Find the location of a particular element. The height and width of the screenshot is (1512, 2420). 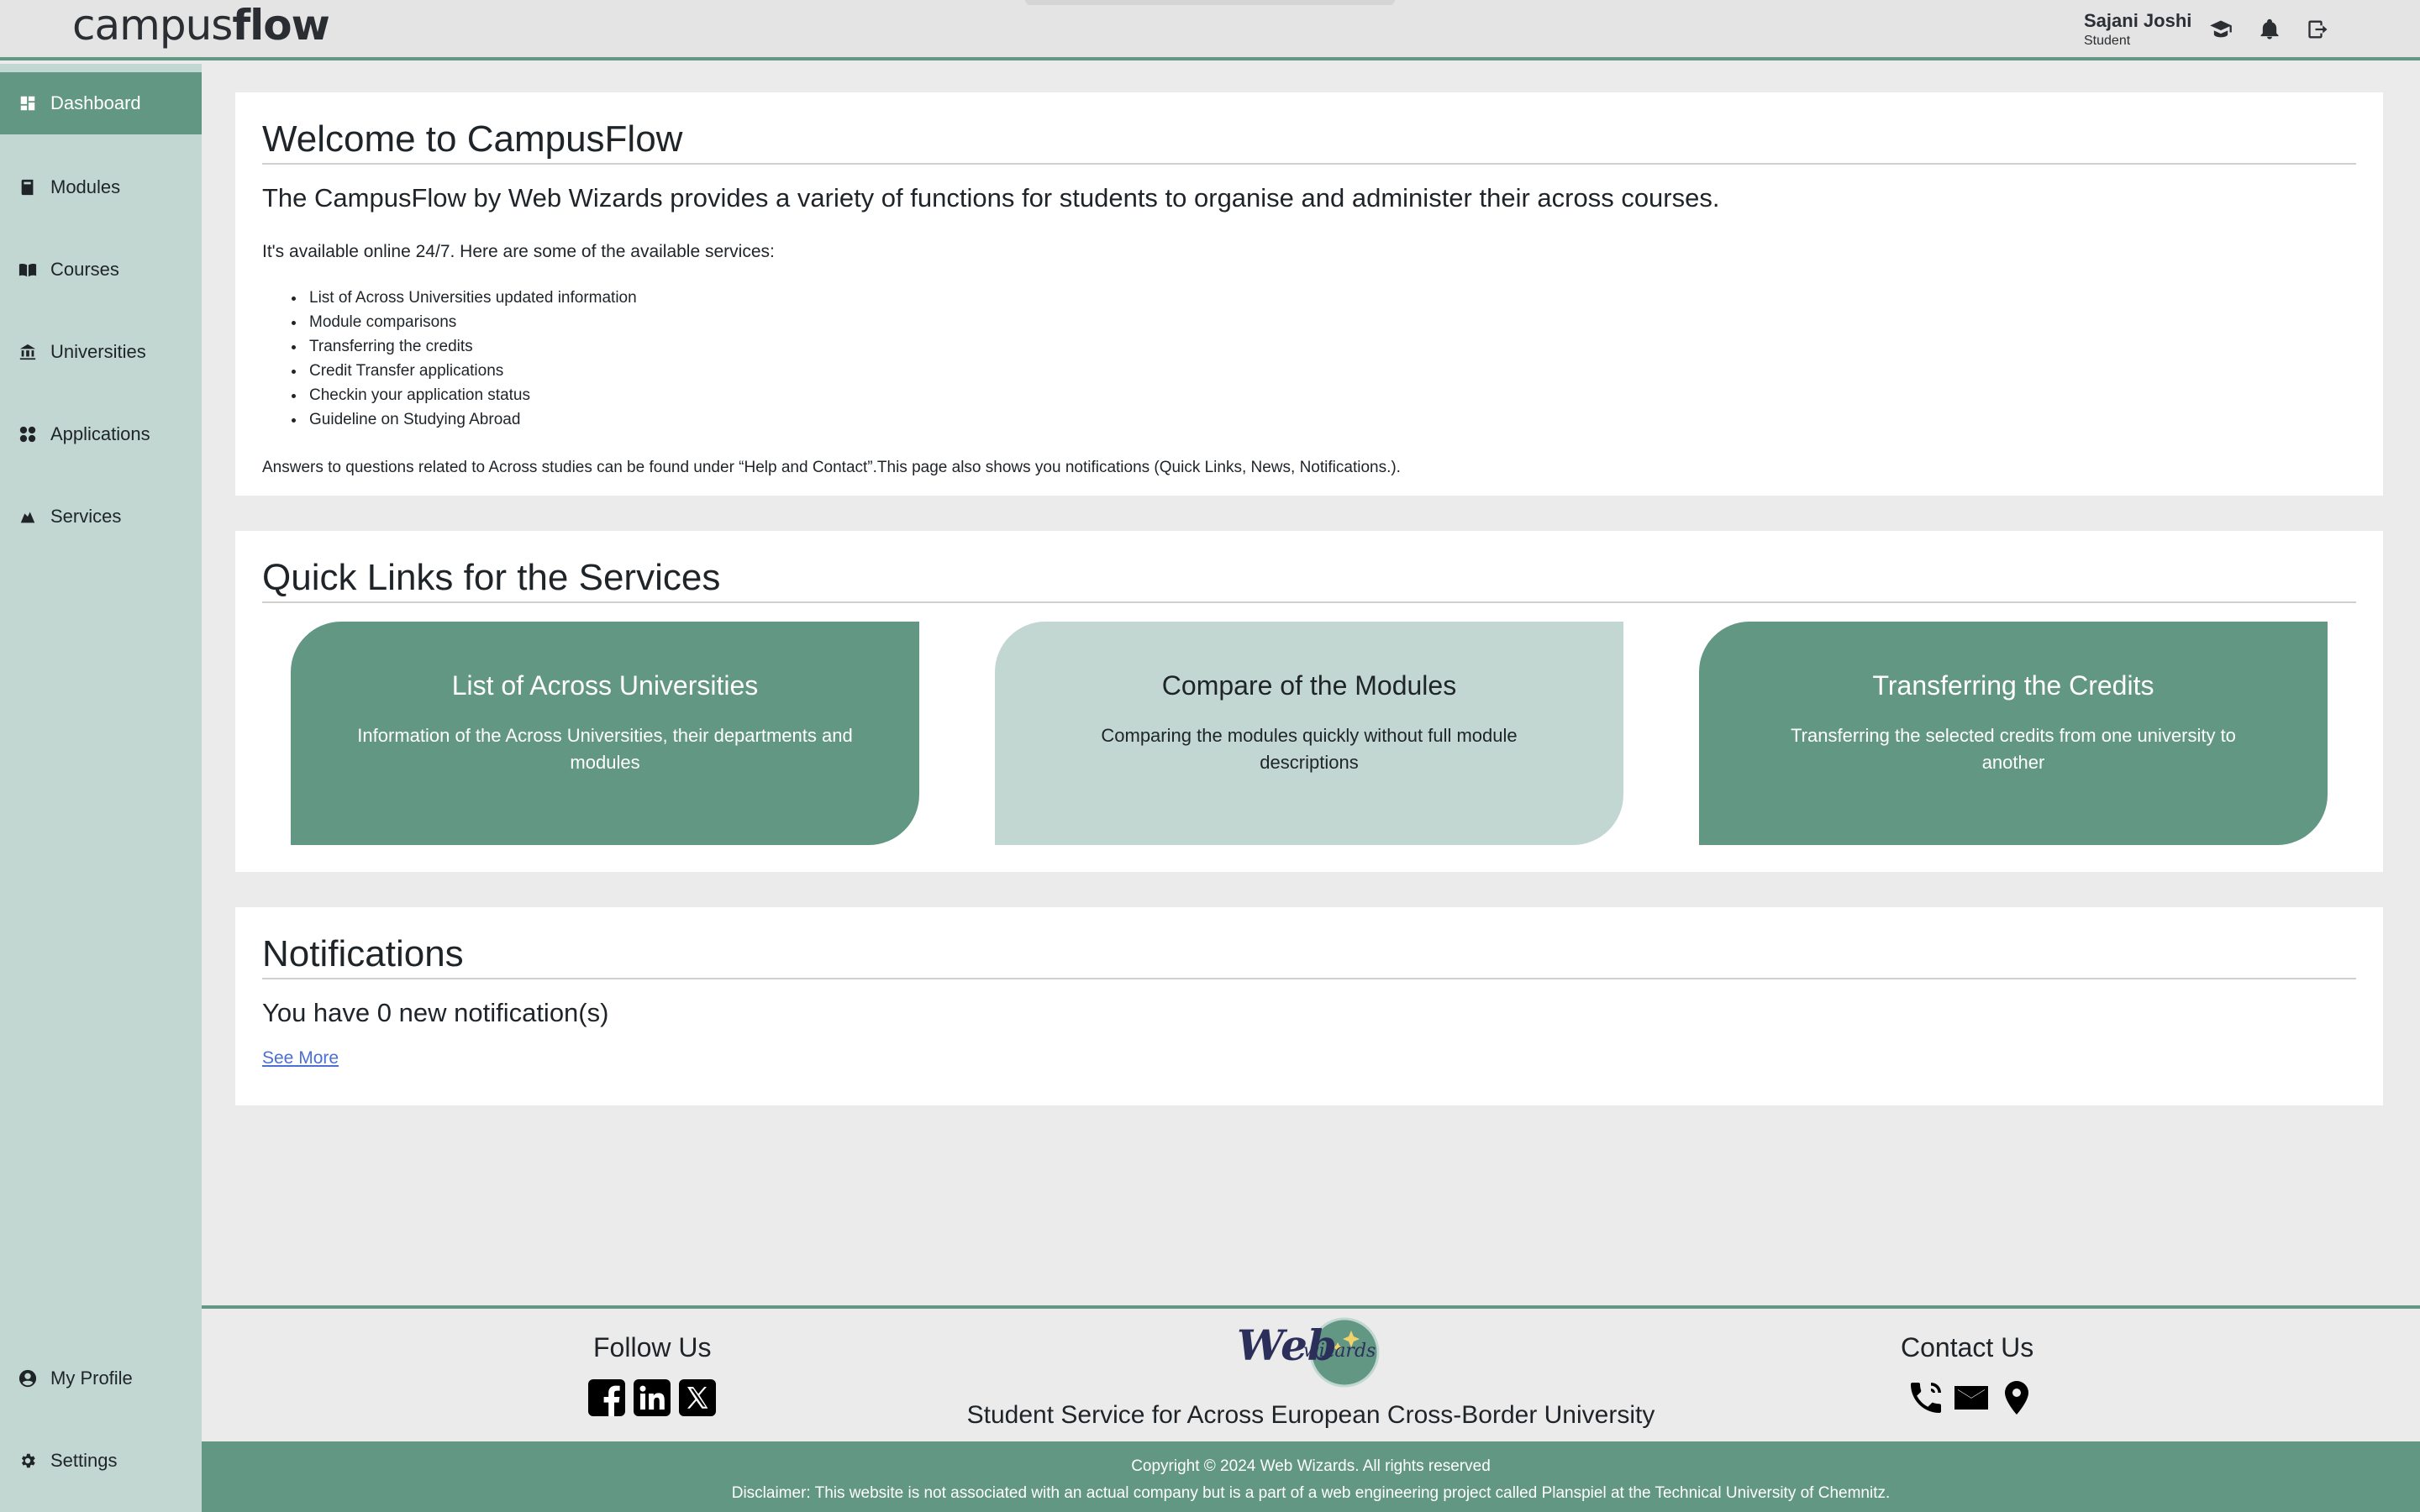

user-info: Sajani Joshi Student is located at coordinates (2155, 30).